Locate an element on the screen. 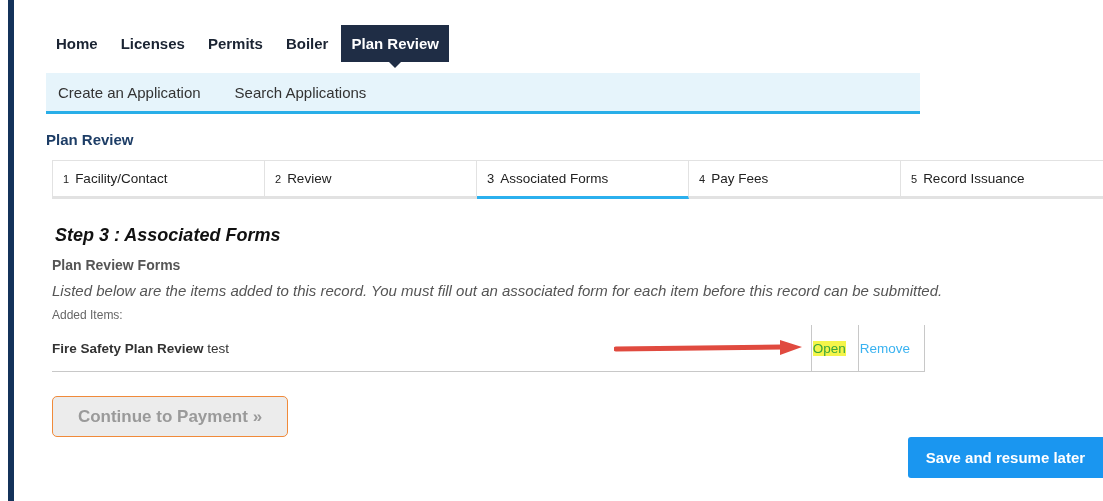  step-number: 5 is located at coordinates (914, 178).